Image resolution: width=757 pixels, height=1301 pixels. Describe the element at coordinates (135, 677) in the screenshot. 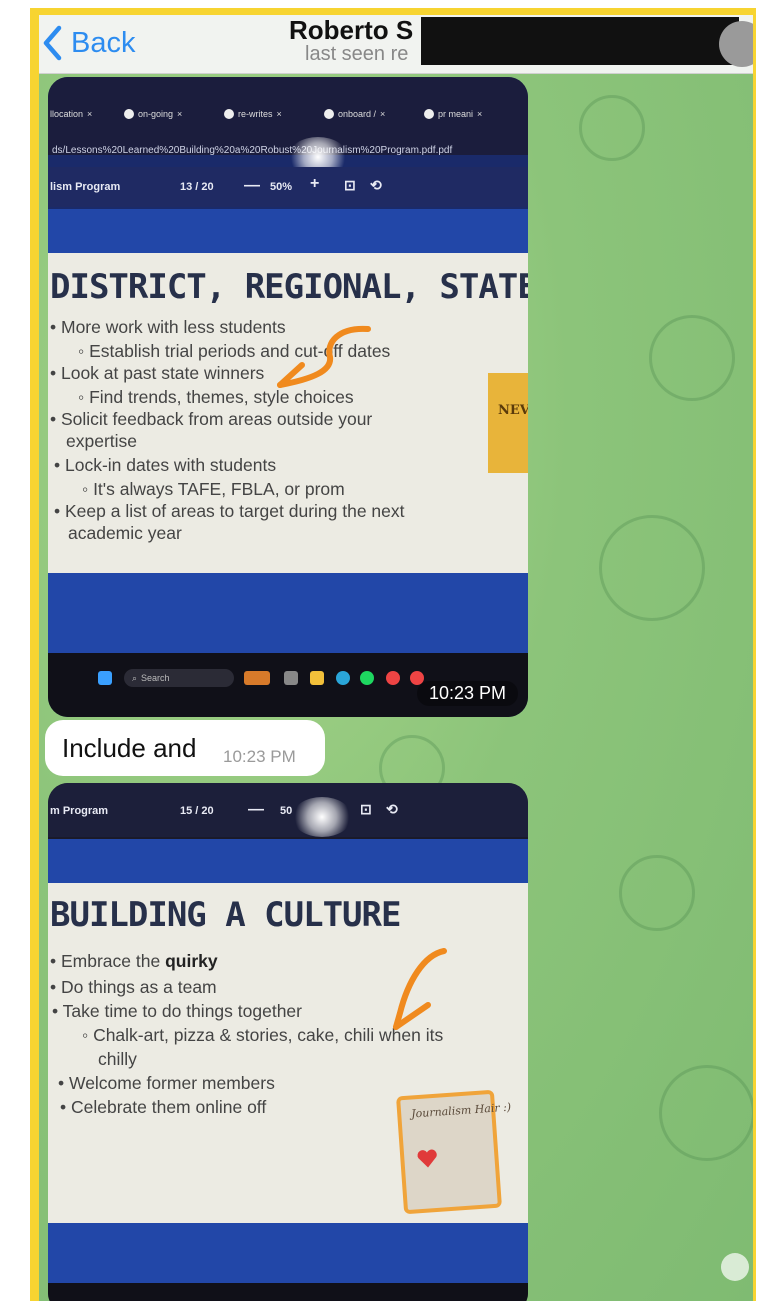

I see `search-icon: ⌕` at that location.